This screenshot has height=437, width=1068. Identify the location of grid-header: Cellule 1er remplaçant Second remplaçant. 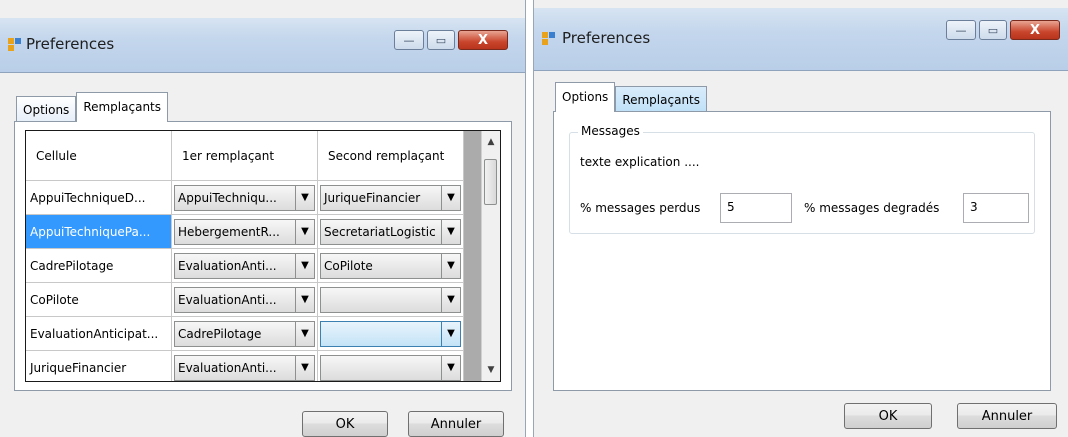
(245, 156).